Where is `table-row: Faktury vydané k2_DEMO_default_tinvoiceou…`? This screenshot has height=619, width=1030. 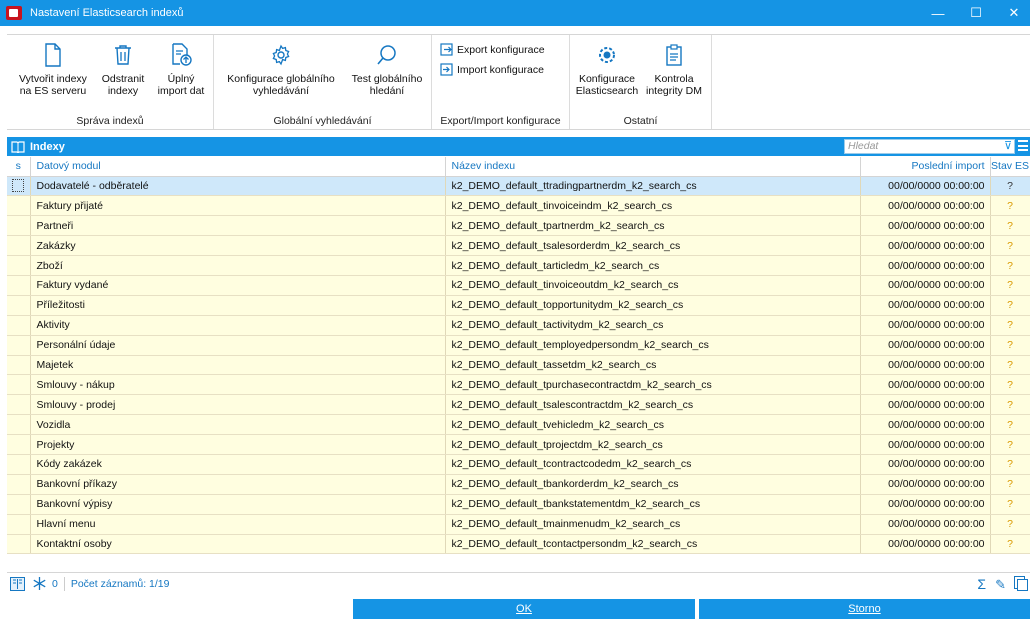 table-row: Faktury vydané k2_DEMO_default_tinvoiceou… is located at coordinates (518, 285).